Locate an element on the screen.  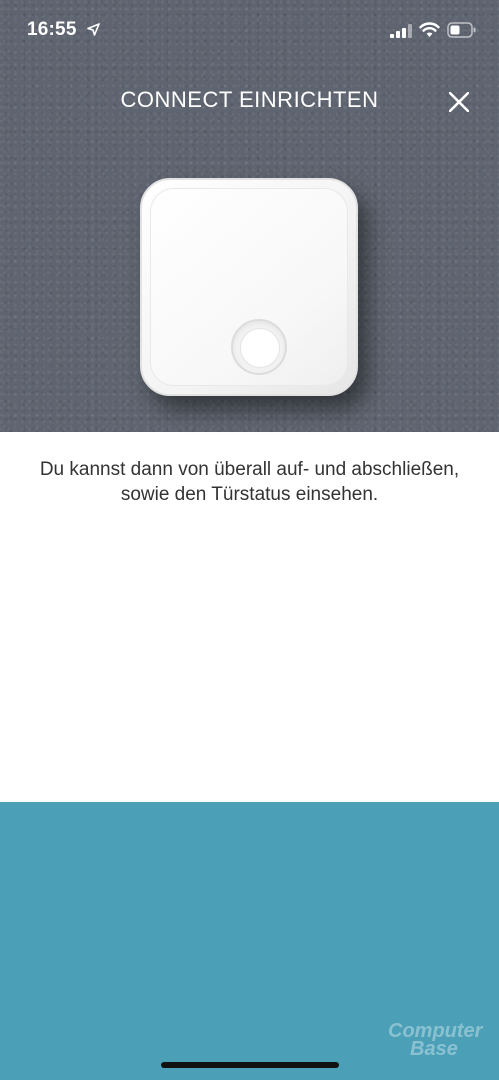
close-button is located at coordinates (459, 102).